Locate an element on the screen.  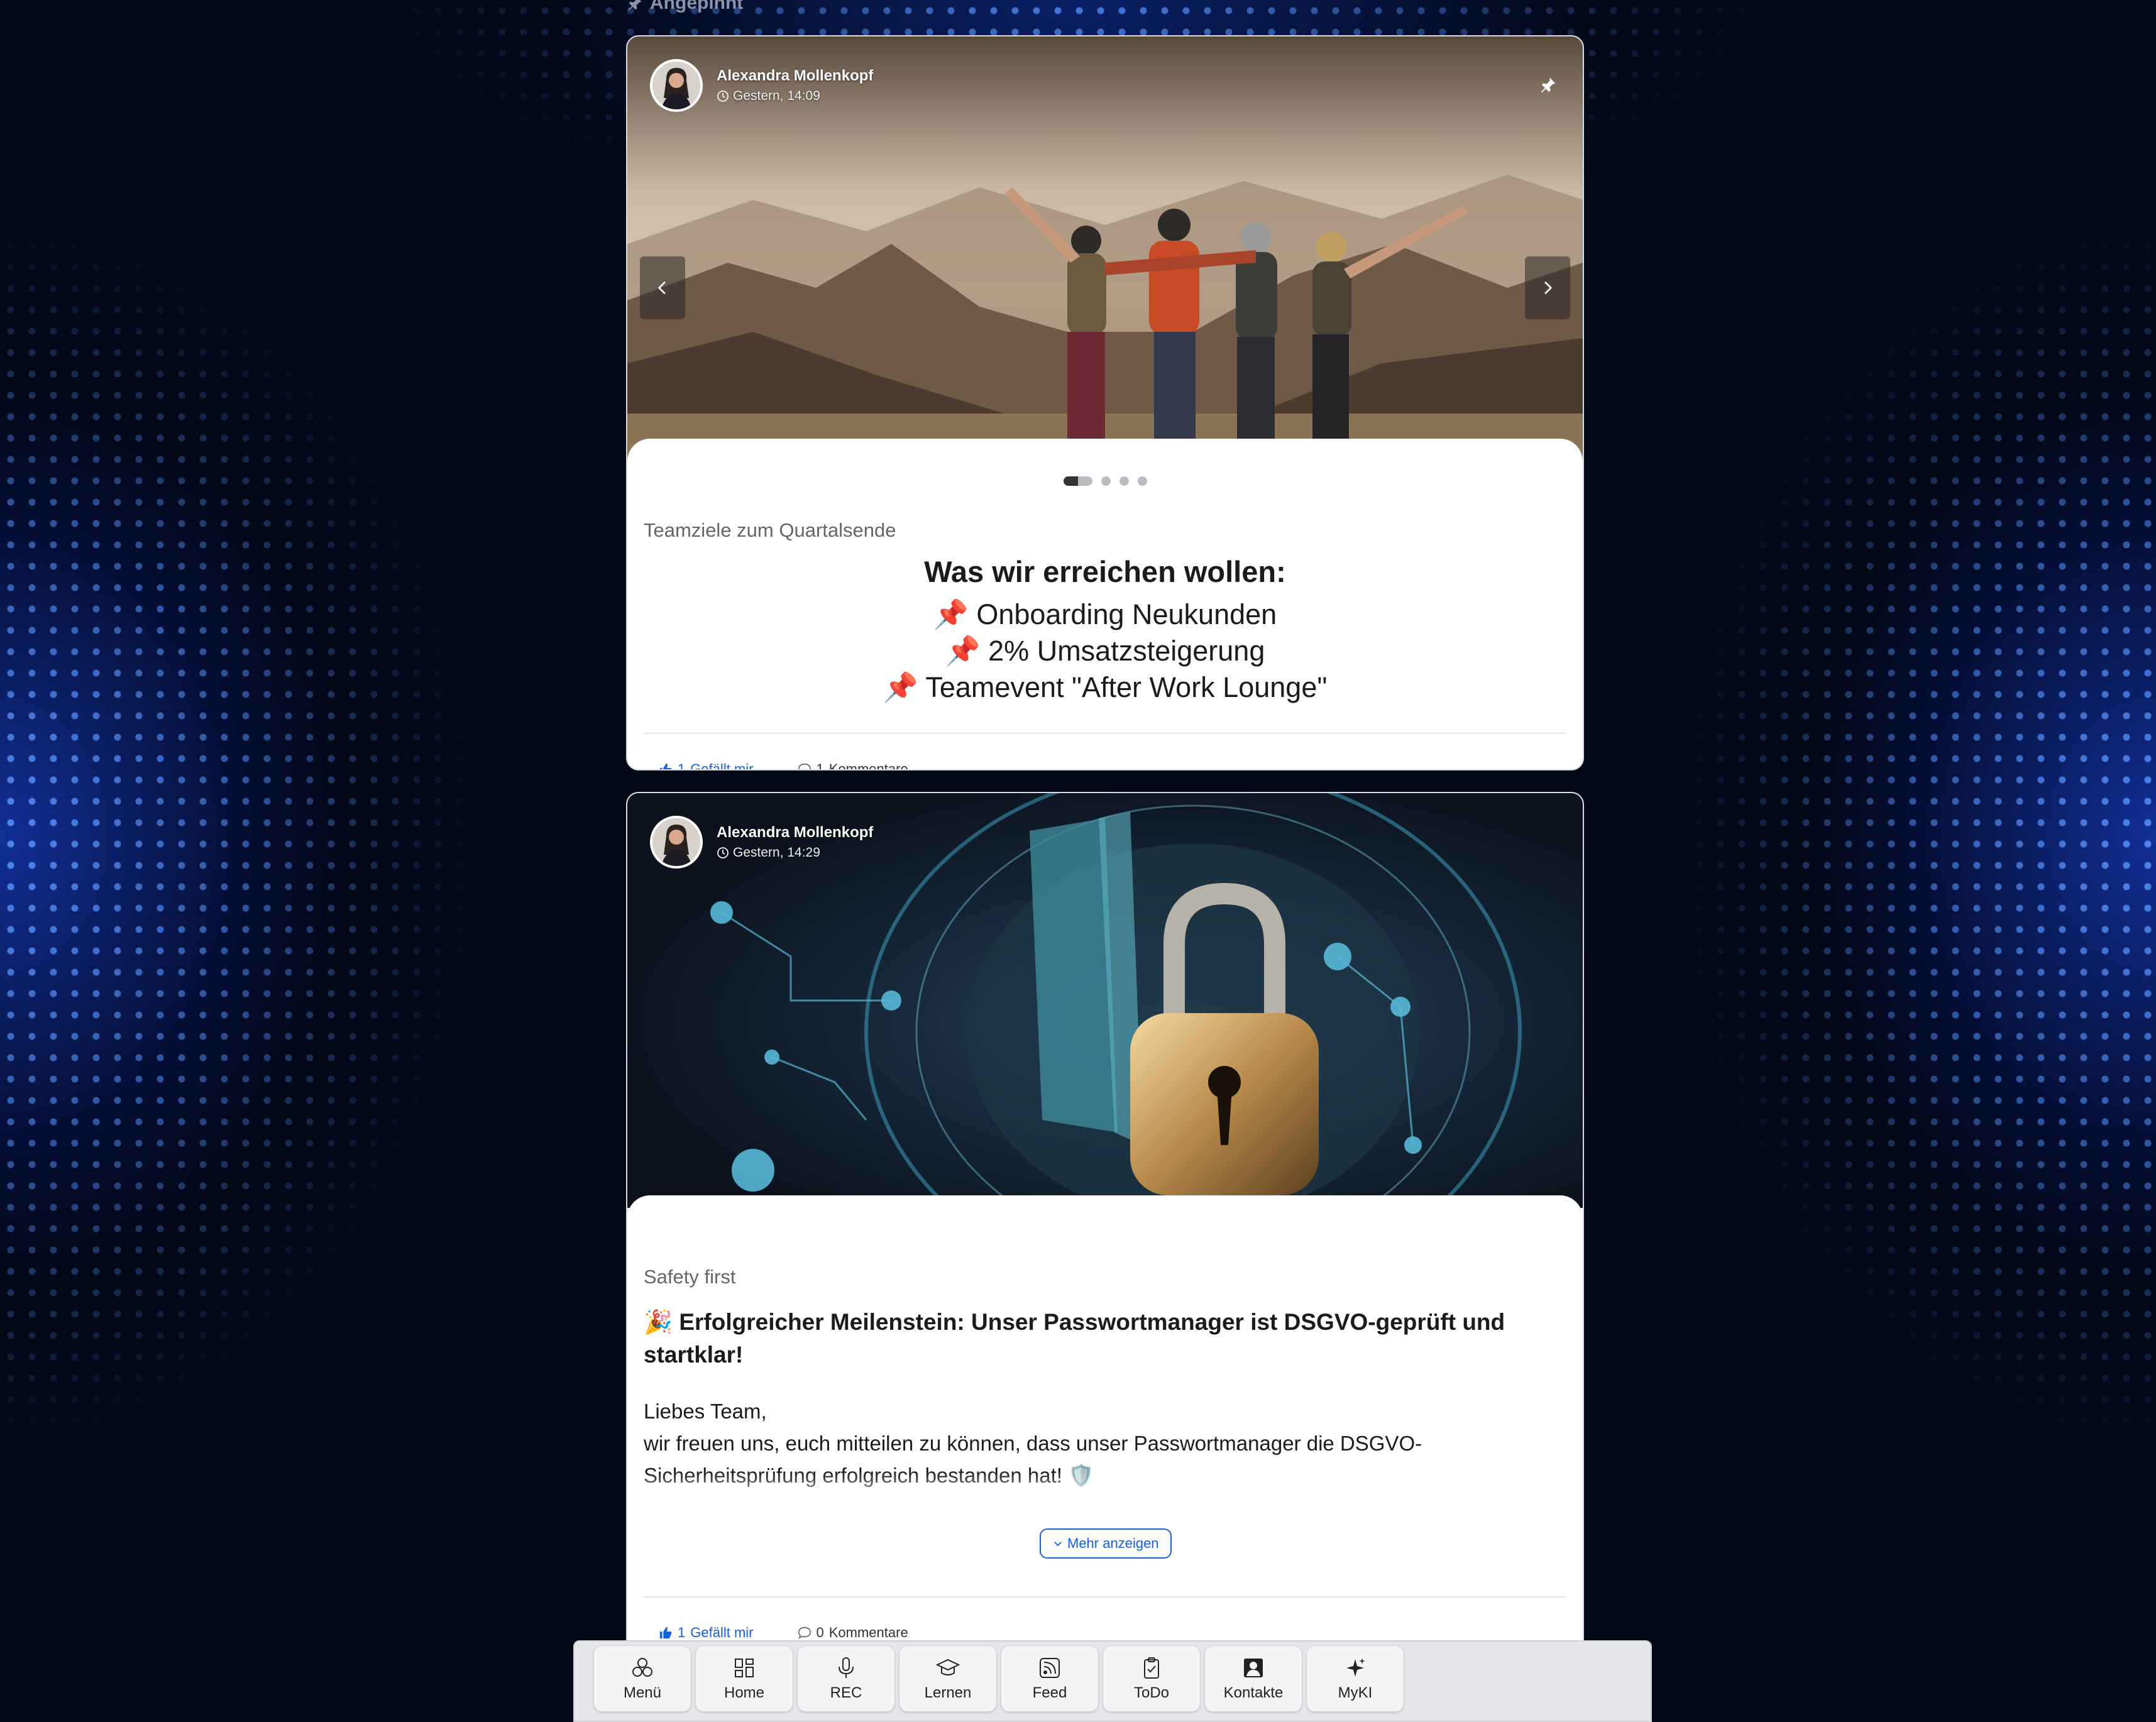
chevron-right-icon is located at coordinates (1548, 288).